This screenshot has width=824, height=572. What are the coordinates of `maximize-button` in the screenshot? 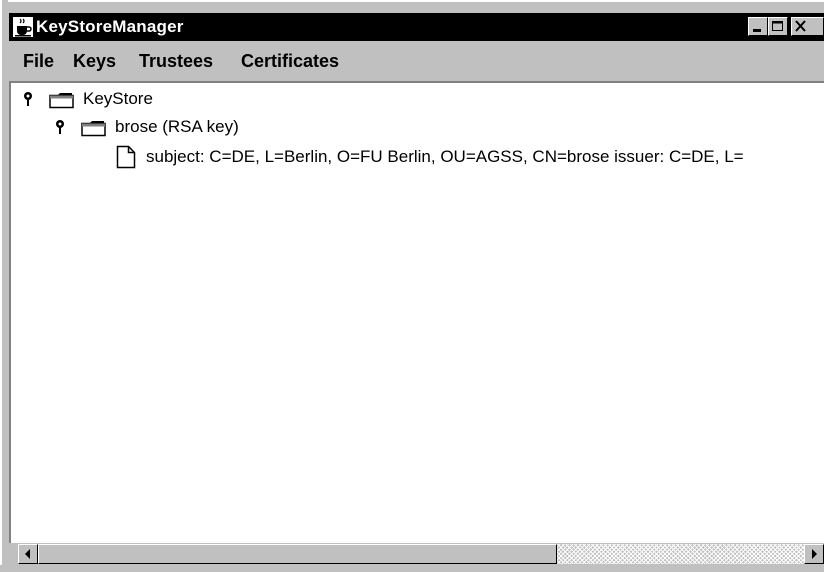 It's located at (778, 26).